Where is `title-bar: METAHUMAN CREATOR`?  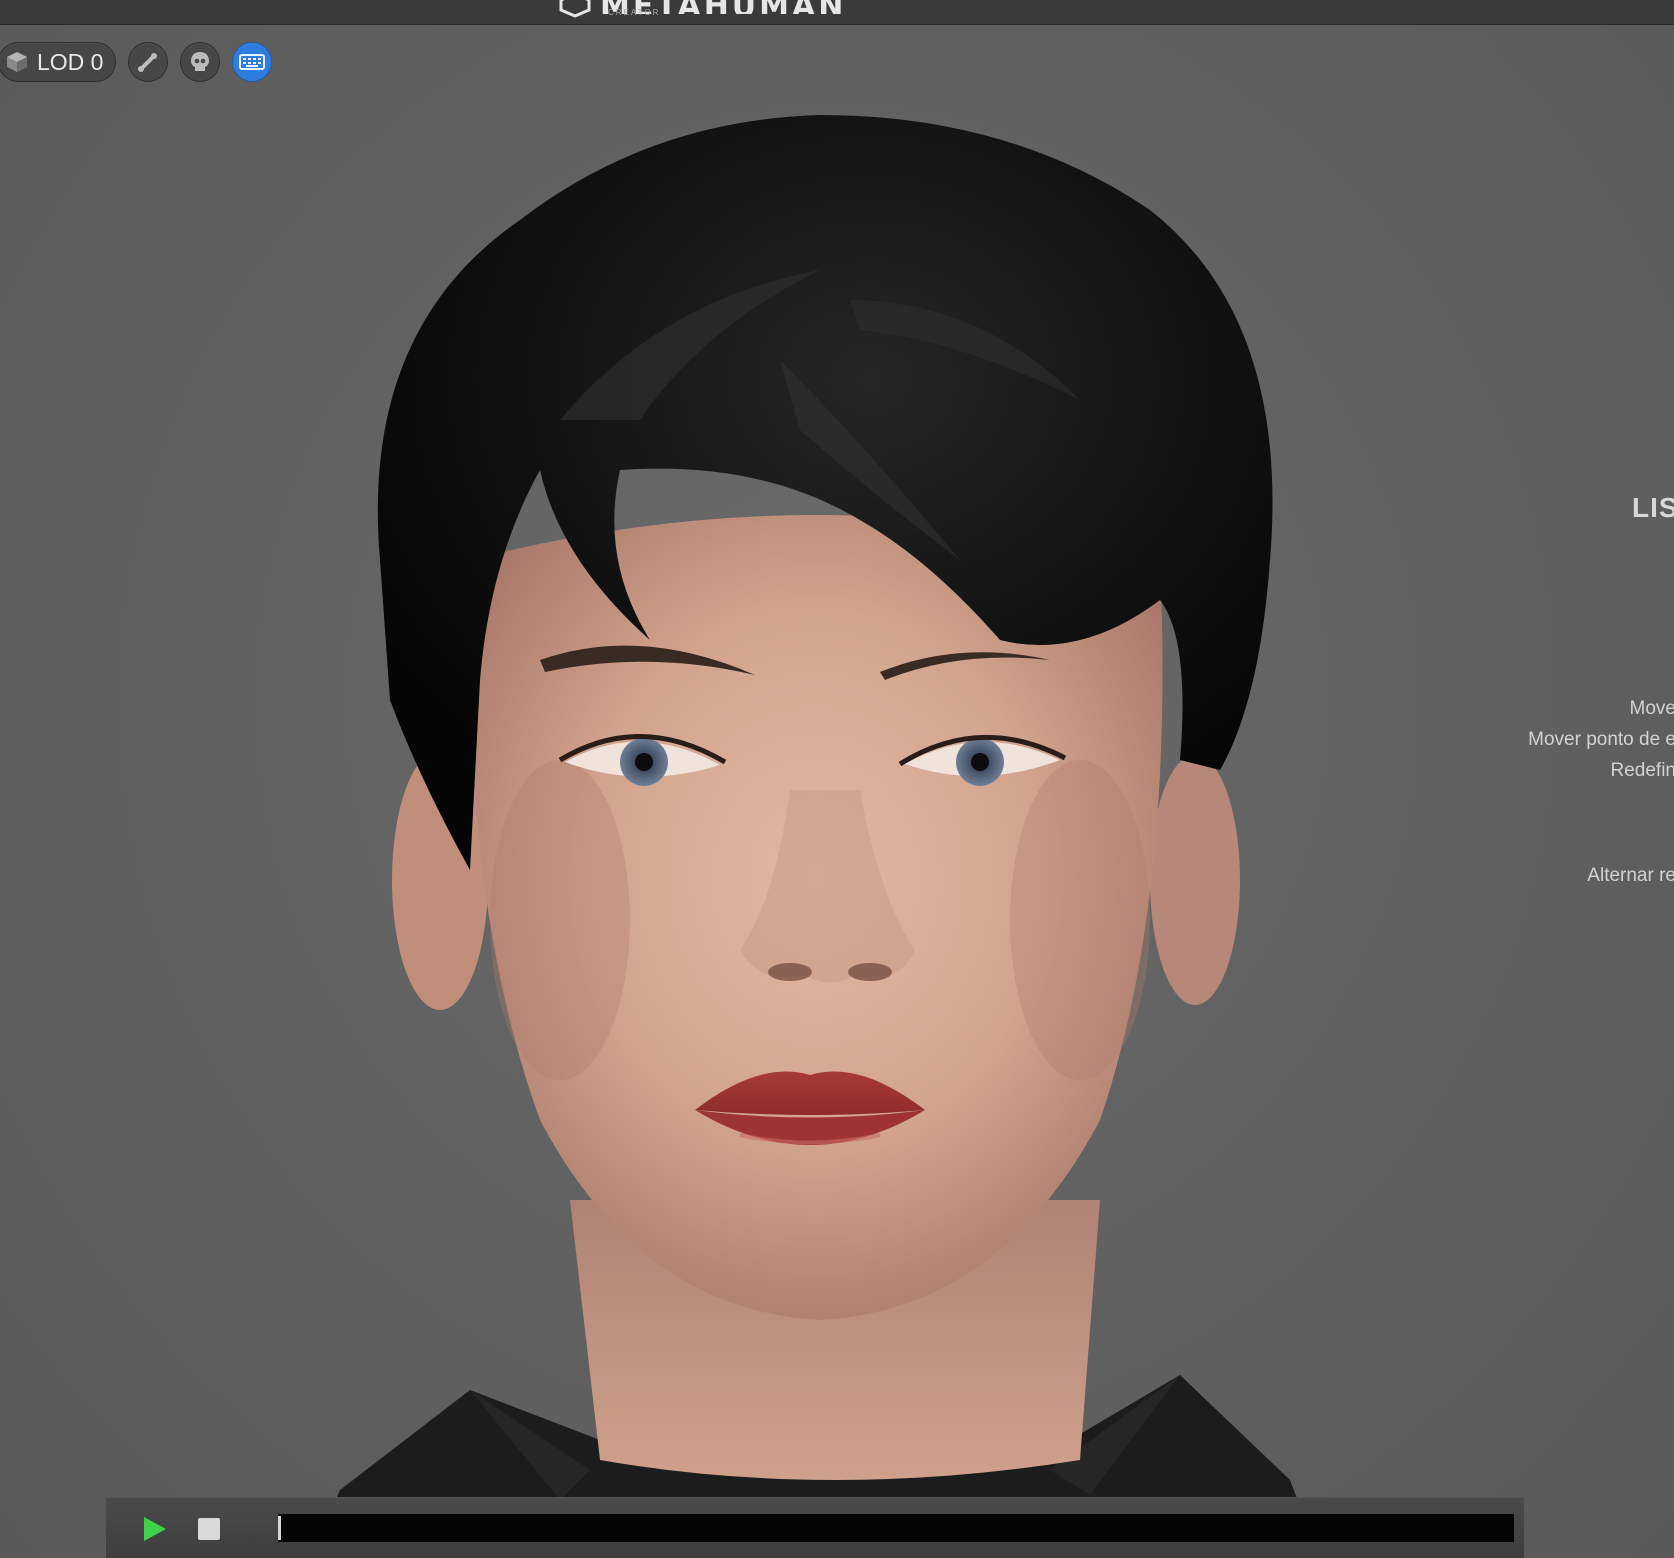 title-bar: METAHUMAN CREATOR is located at coordinates (837, 12).